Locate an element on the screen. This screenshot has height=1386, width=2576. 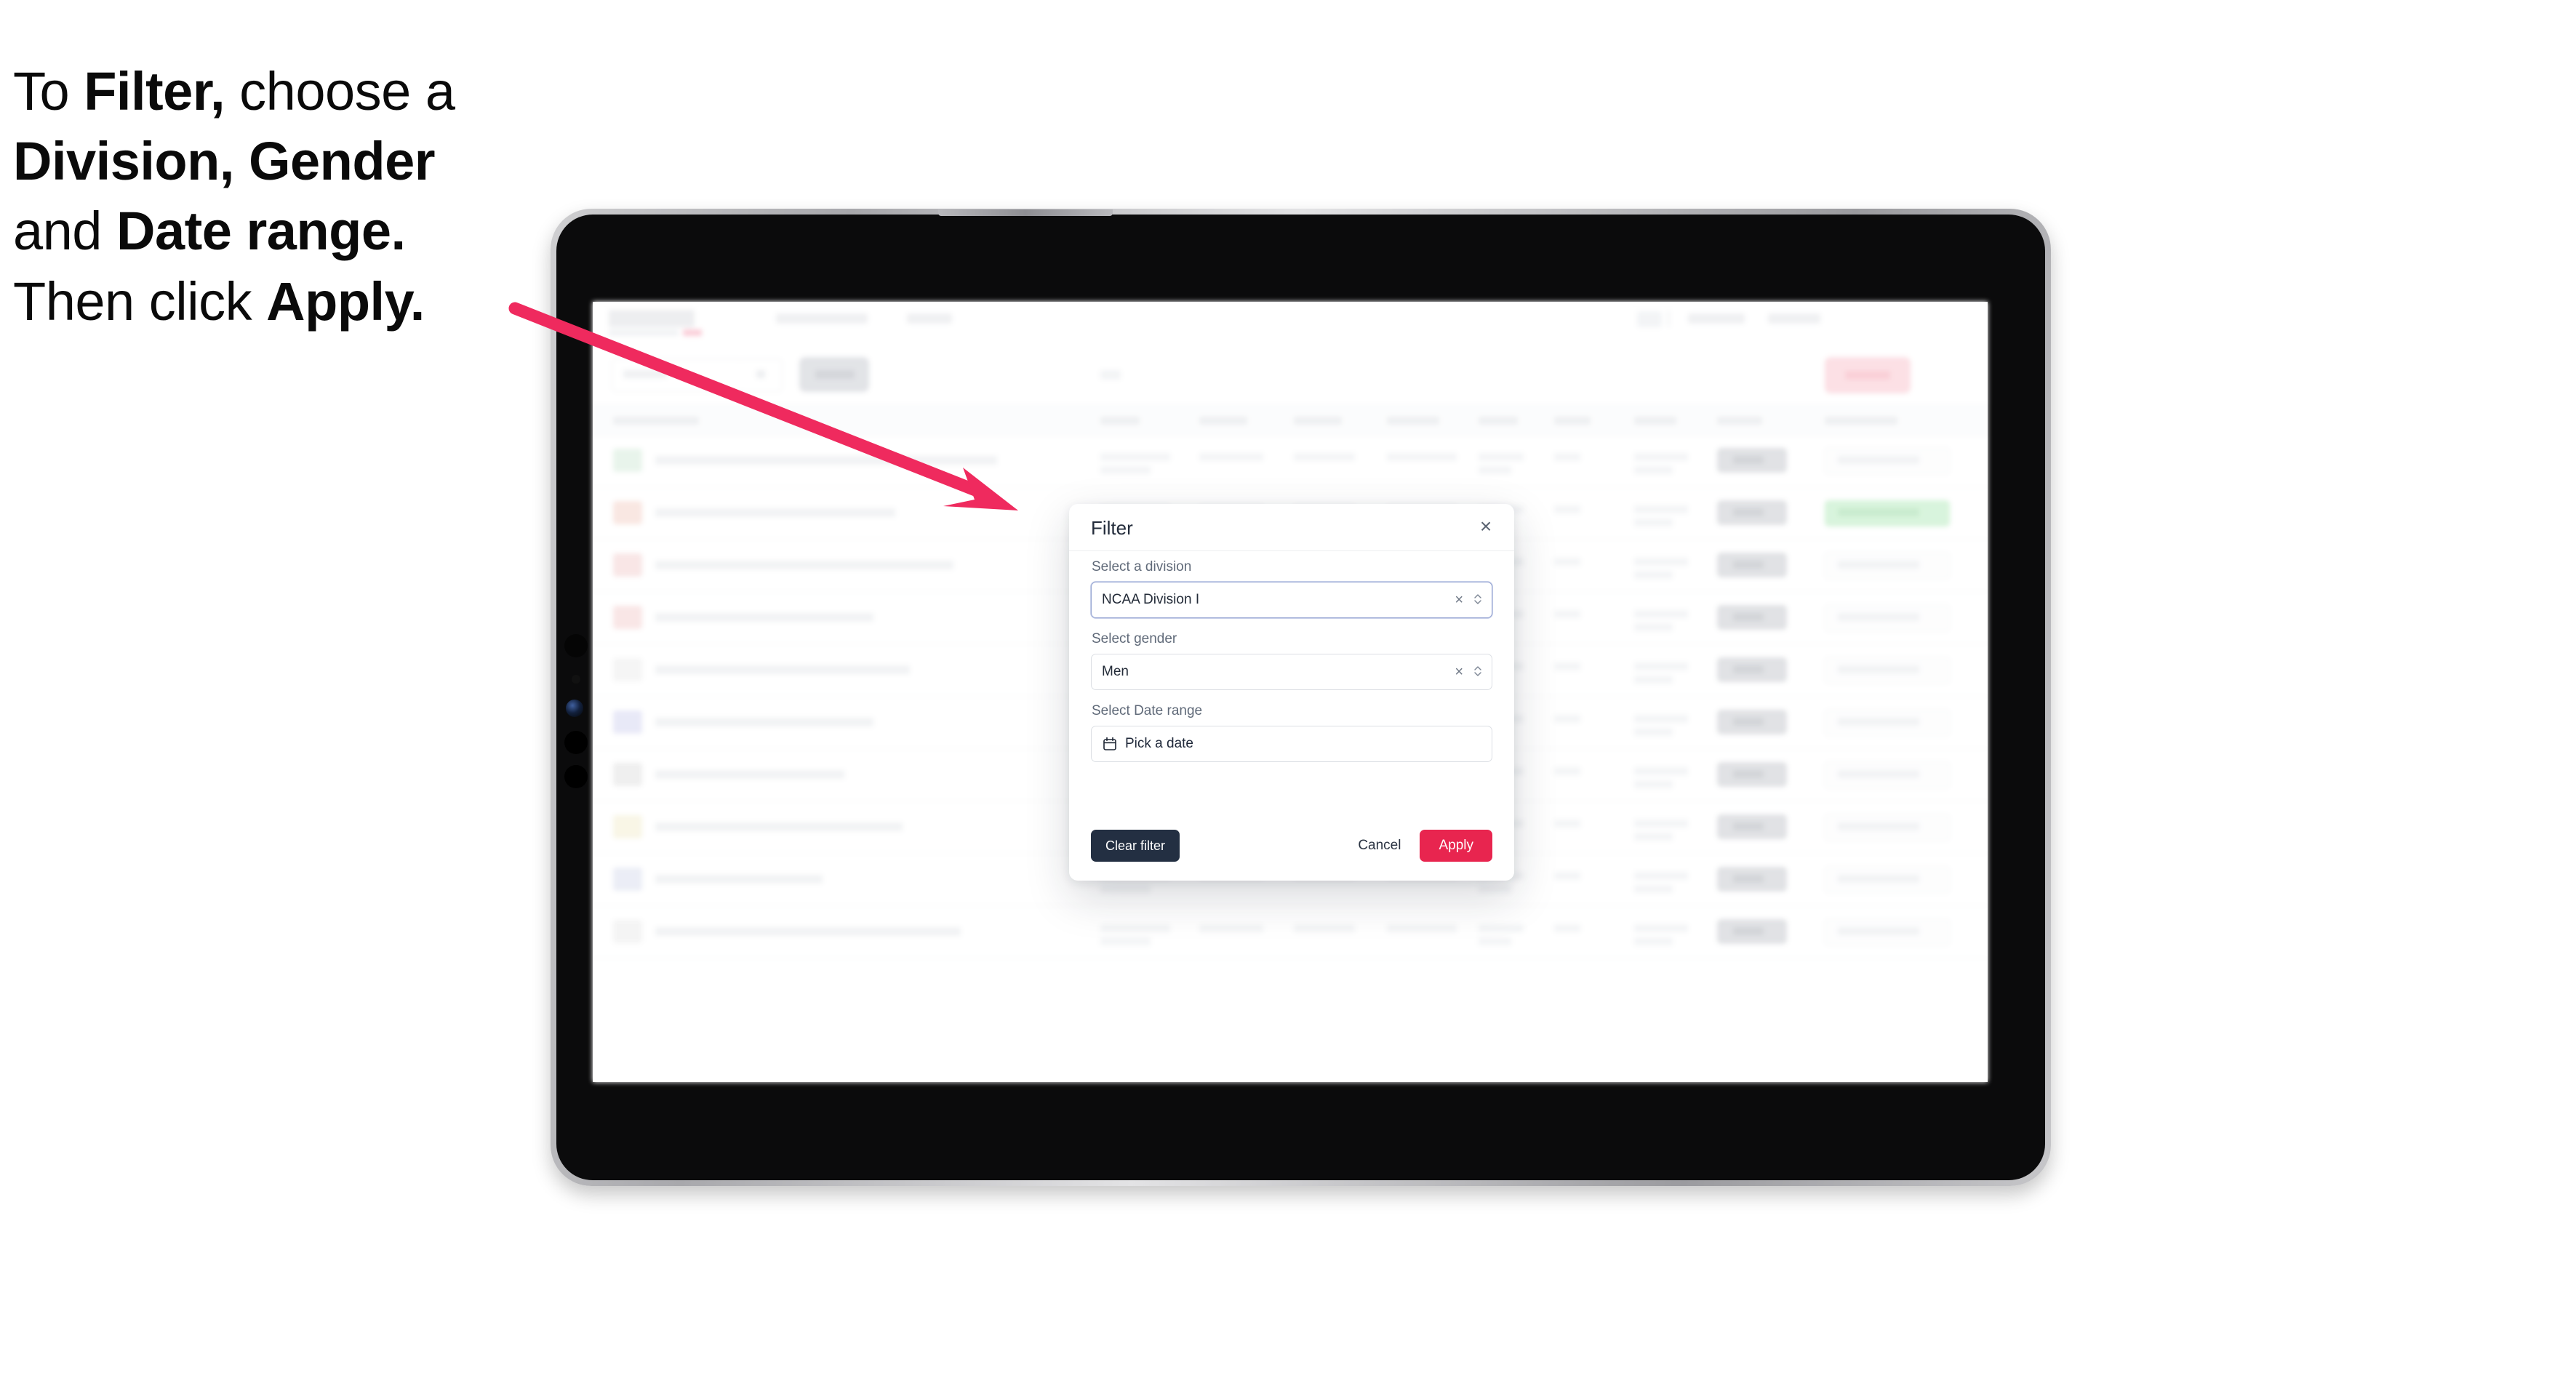
caption-text: and is located at coordinates (65, 232).